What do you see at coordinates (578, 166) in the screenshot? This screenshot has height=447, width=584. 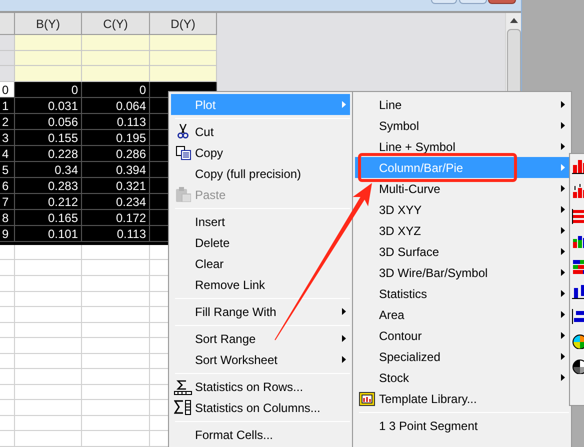 I see `column-chart-icon` at bounding box center [578, 166].